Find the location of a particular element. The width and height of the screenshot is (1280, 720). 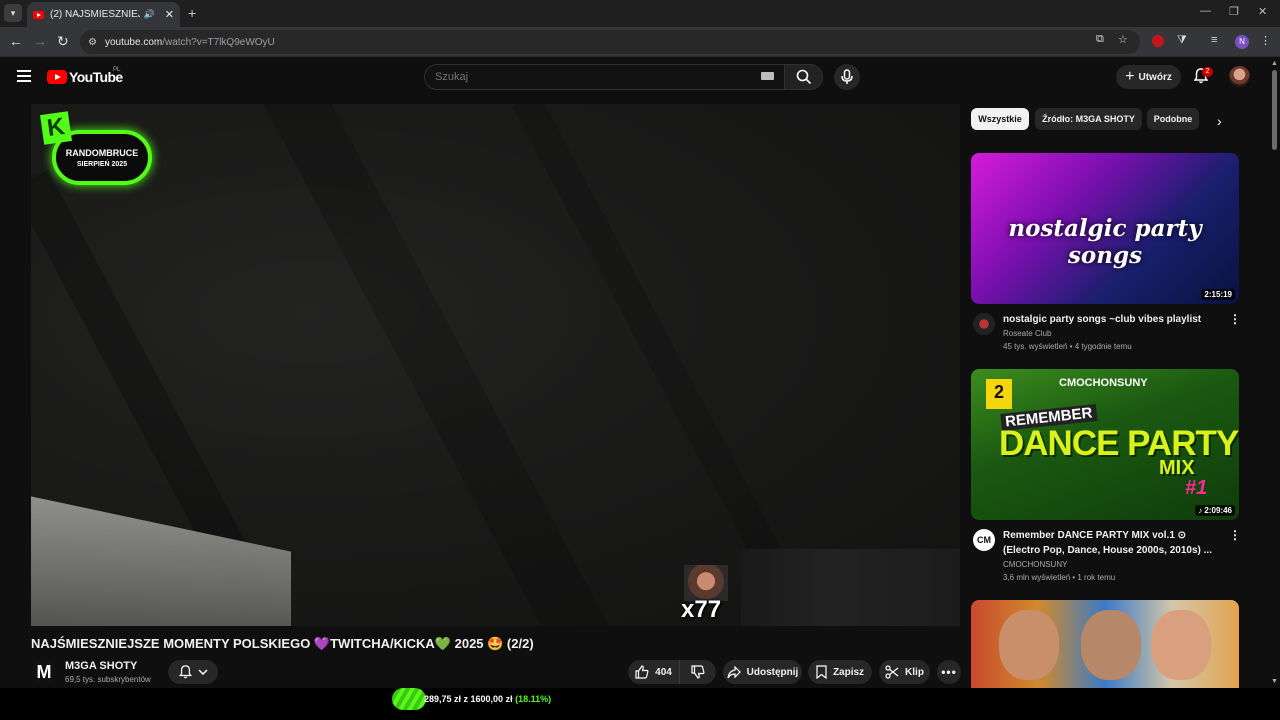

video-duration: ♪ 2:09:46 is located at coordinates (1215, 510).